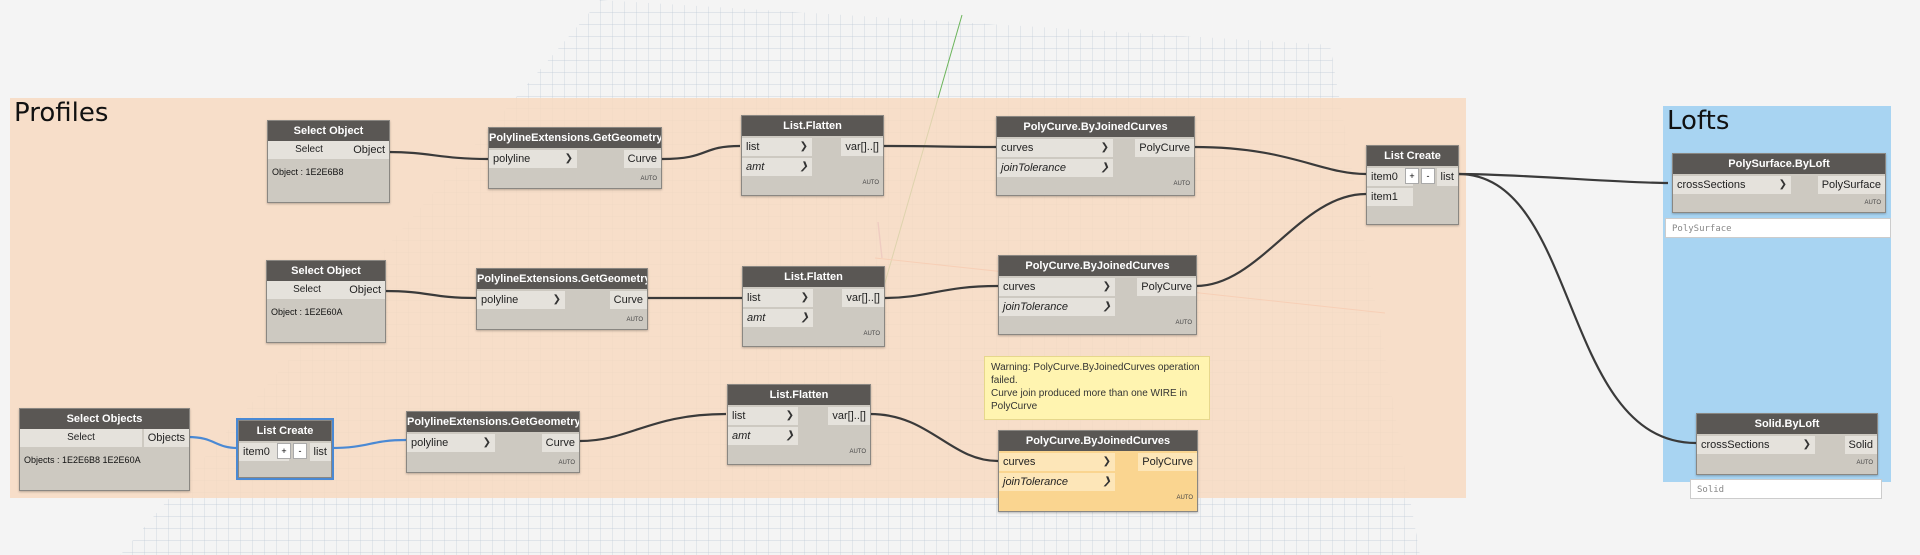  Describe the element at coordinates (166, 438) in the screenshot. I see `output-port-objects: Objects` at that location.